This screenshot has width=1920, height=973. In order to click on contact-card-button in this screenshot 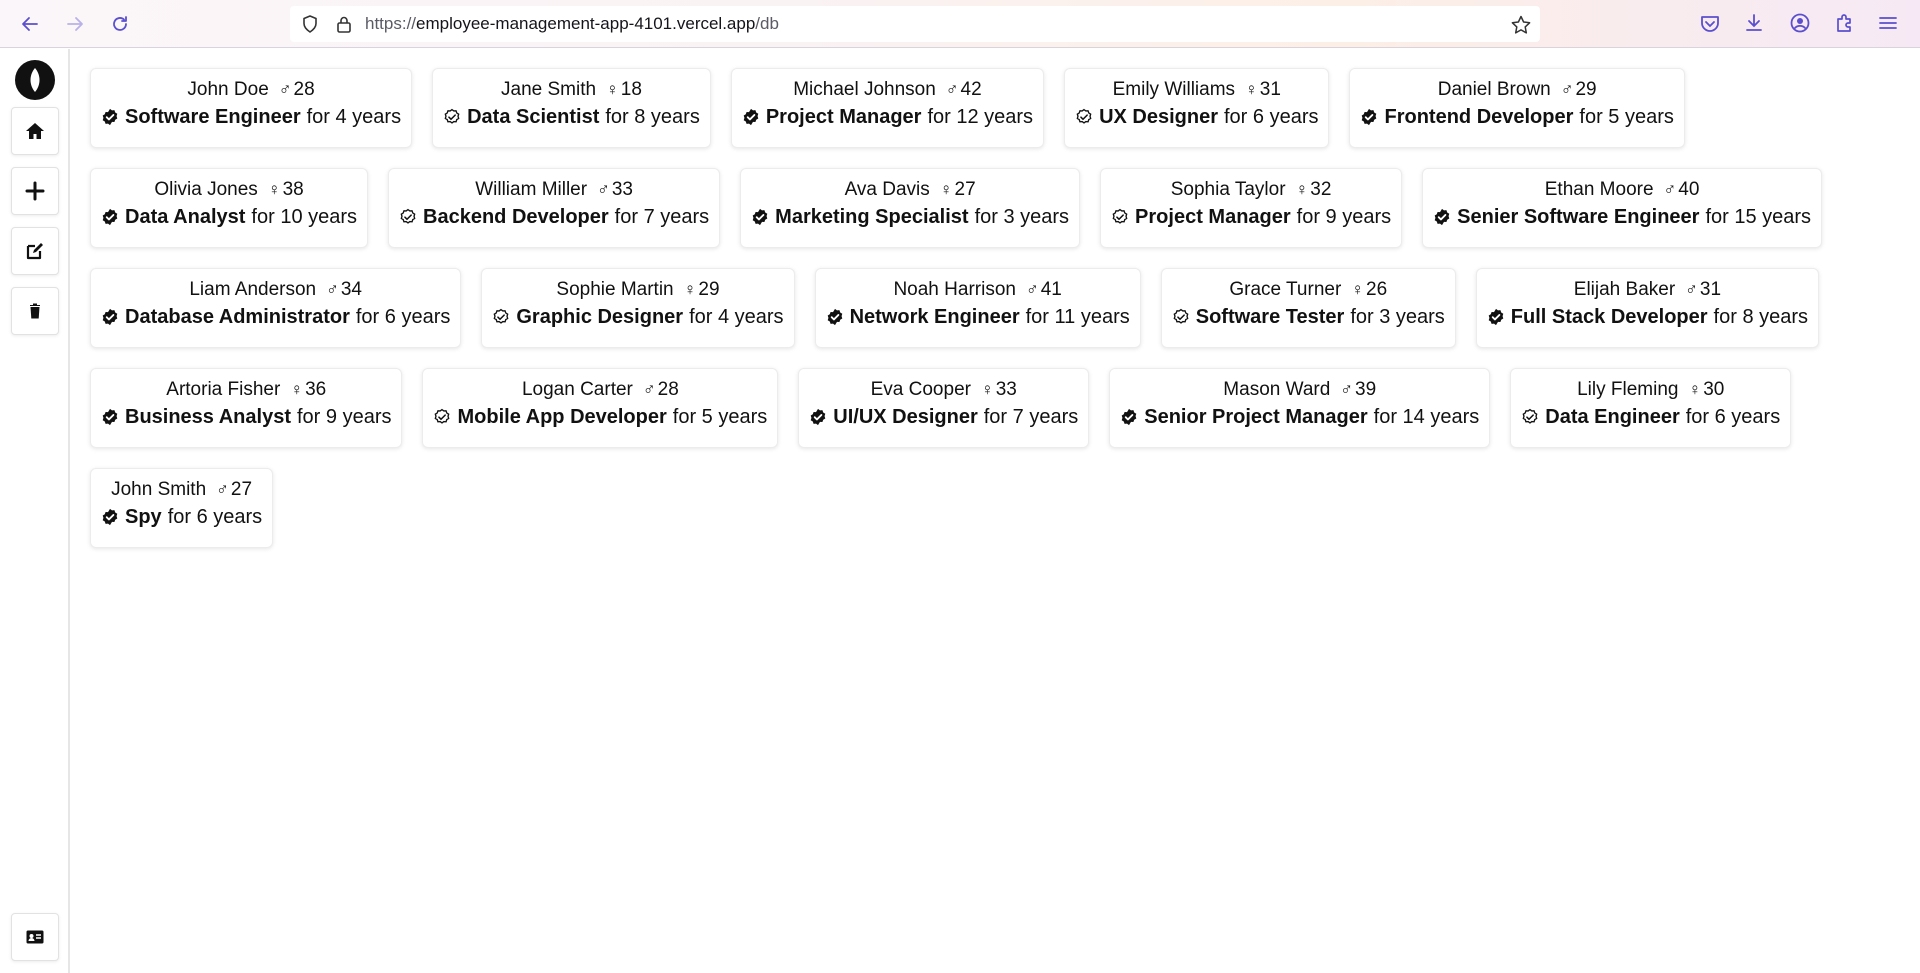, I will do `click(35, 937)`.